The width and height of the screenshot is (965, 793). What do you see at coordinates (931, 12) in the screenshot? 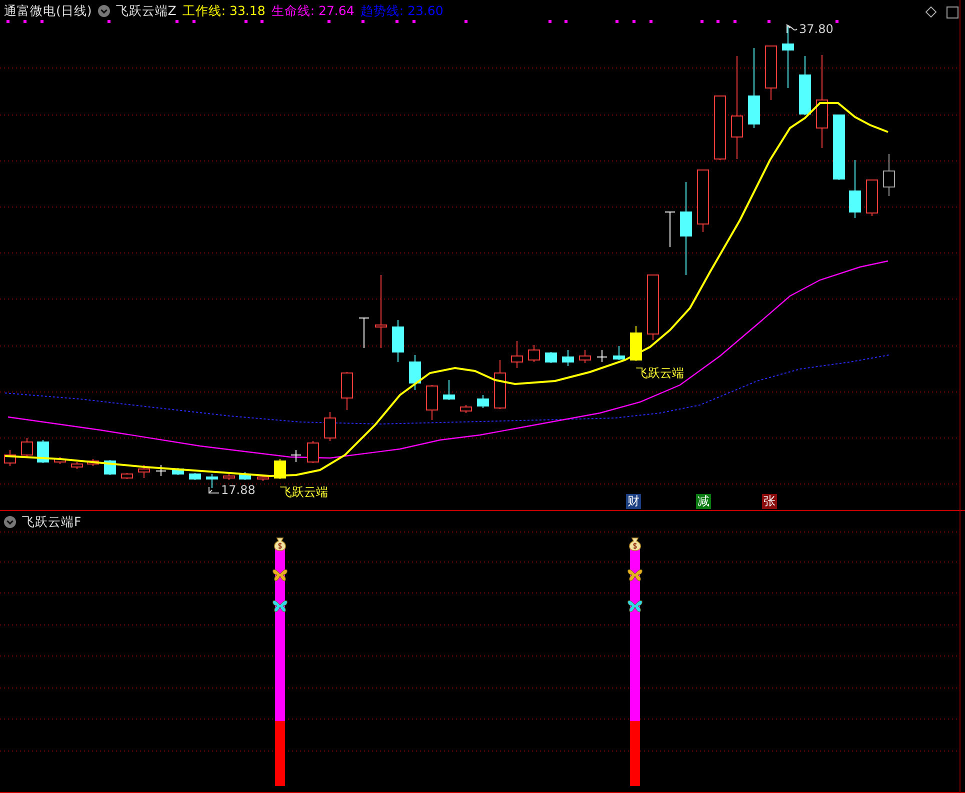
I see `diamond-icon` at bounding box center [931, 12].